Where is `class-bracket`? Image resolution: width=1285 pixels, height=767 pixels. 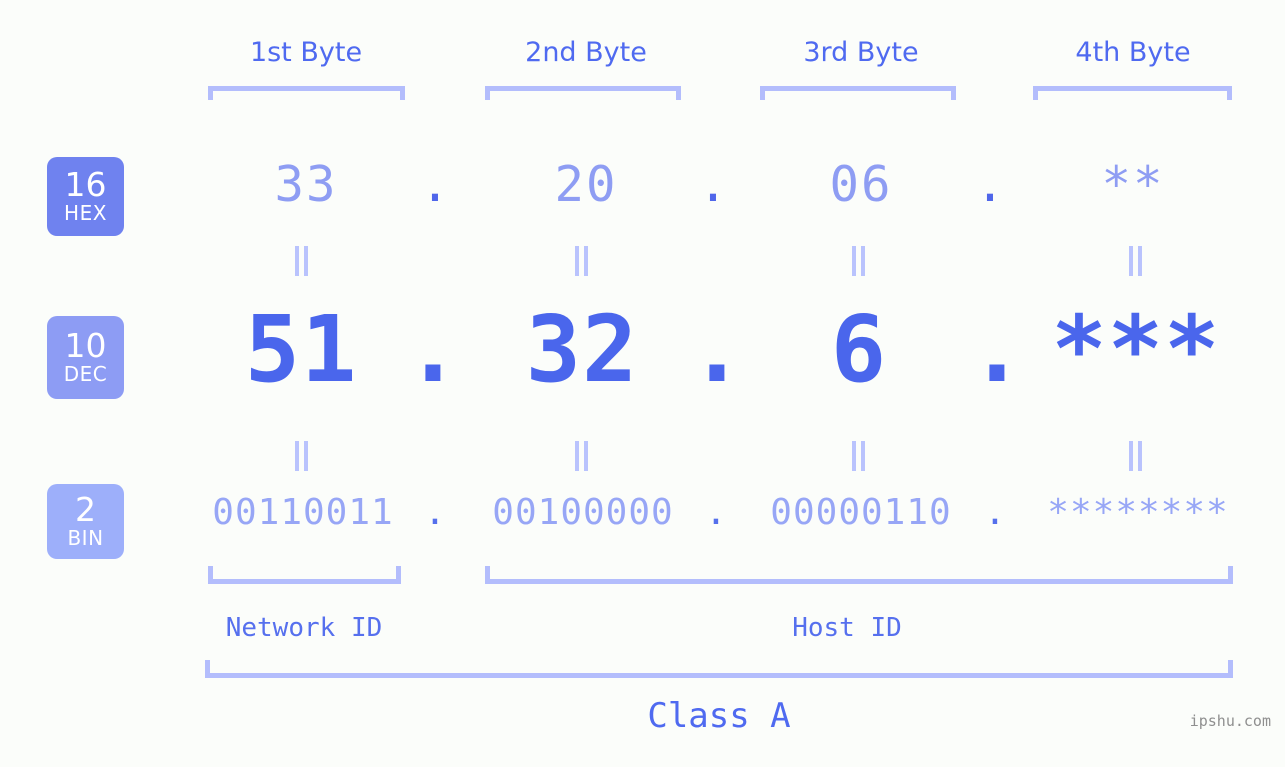
class-bracket is located at coordinates (719, 669).